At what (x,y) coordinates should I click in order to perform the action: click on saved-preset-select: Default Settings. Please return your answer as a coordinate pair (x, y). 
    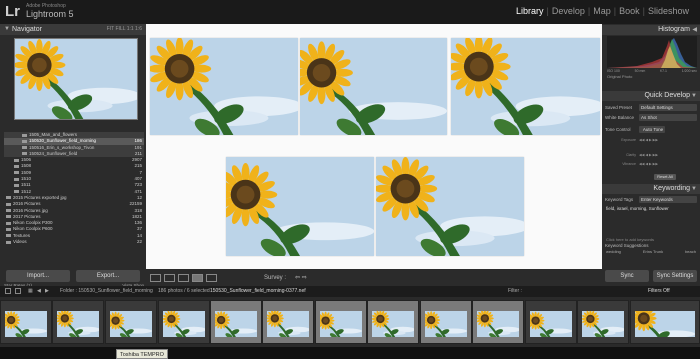
    Looking at the image, I should click on (668, 107).